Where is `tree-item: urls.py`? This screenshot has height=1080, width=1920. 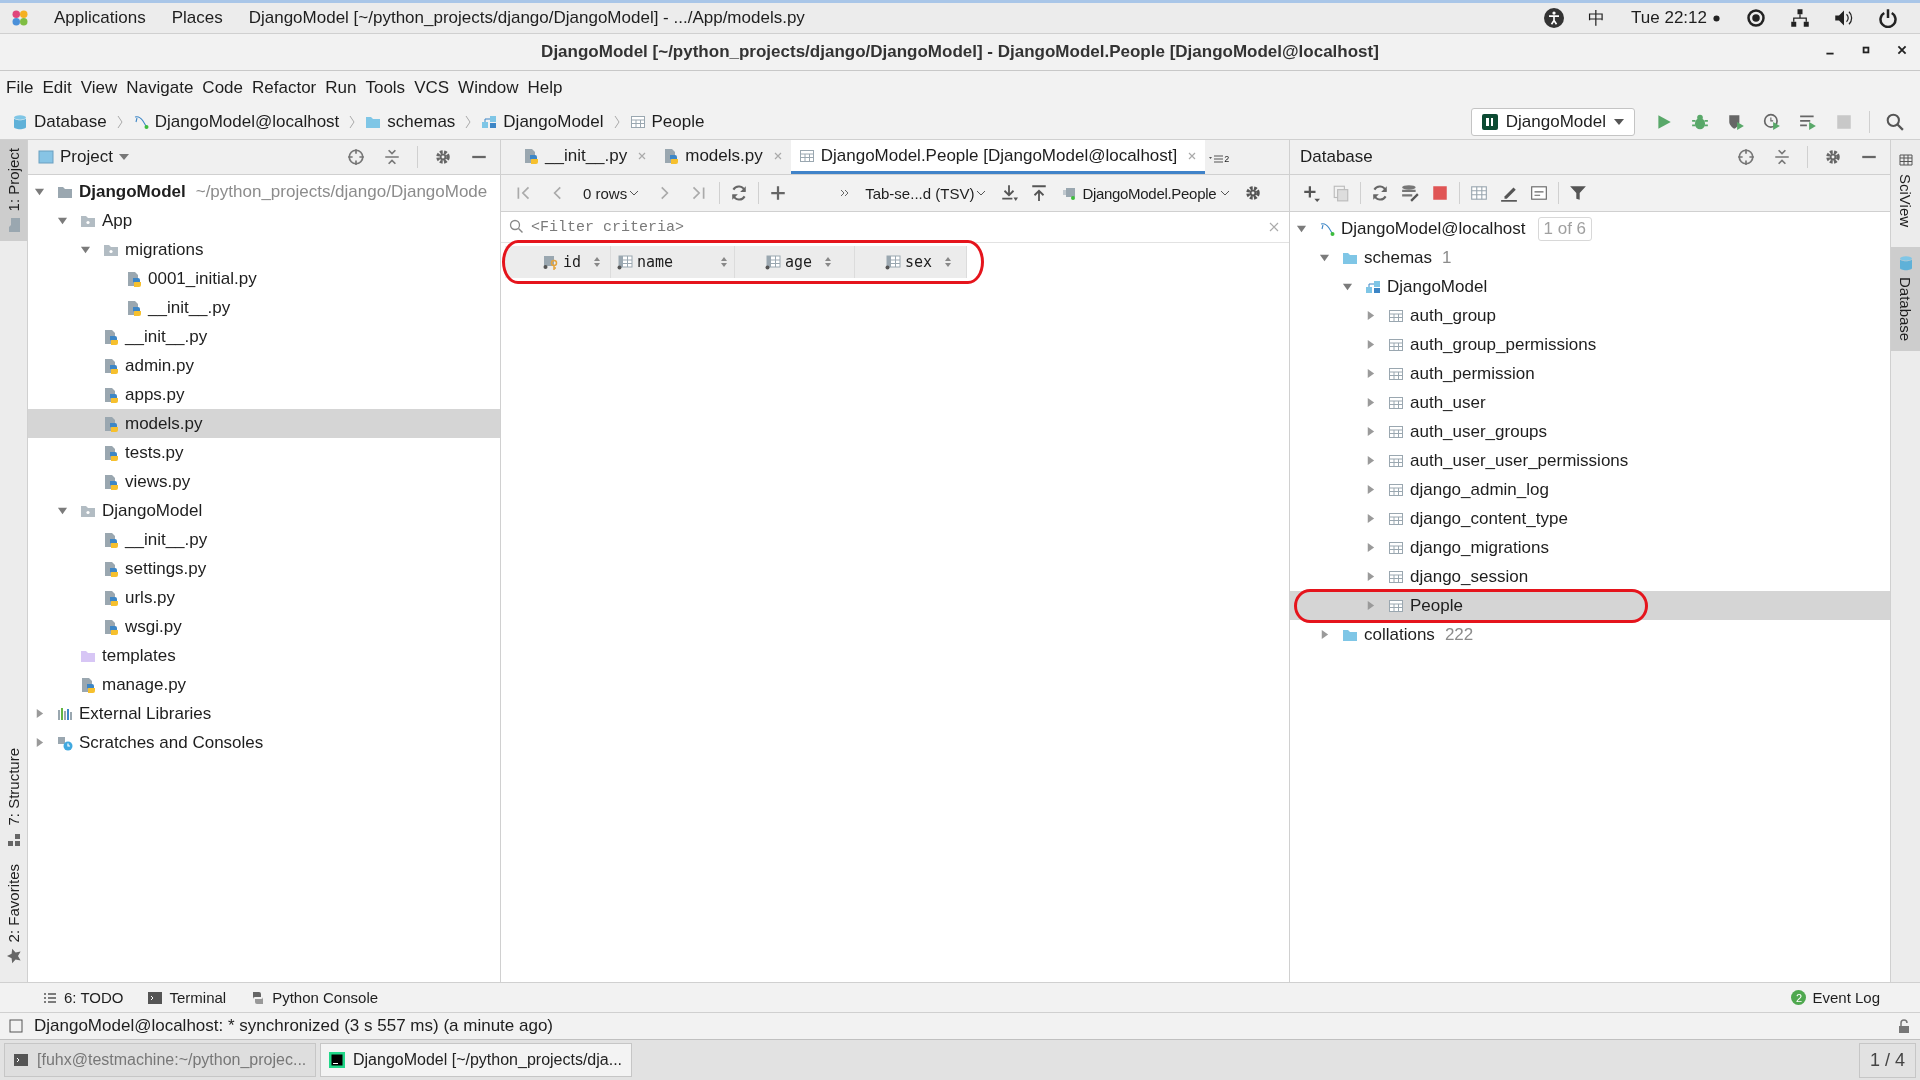 tree-item: urls.py is located at coordinates (264, 597).